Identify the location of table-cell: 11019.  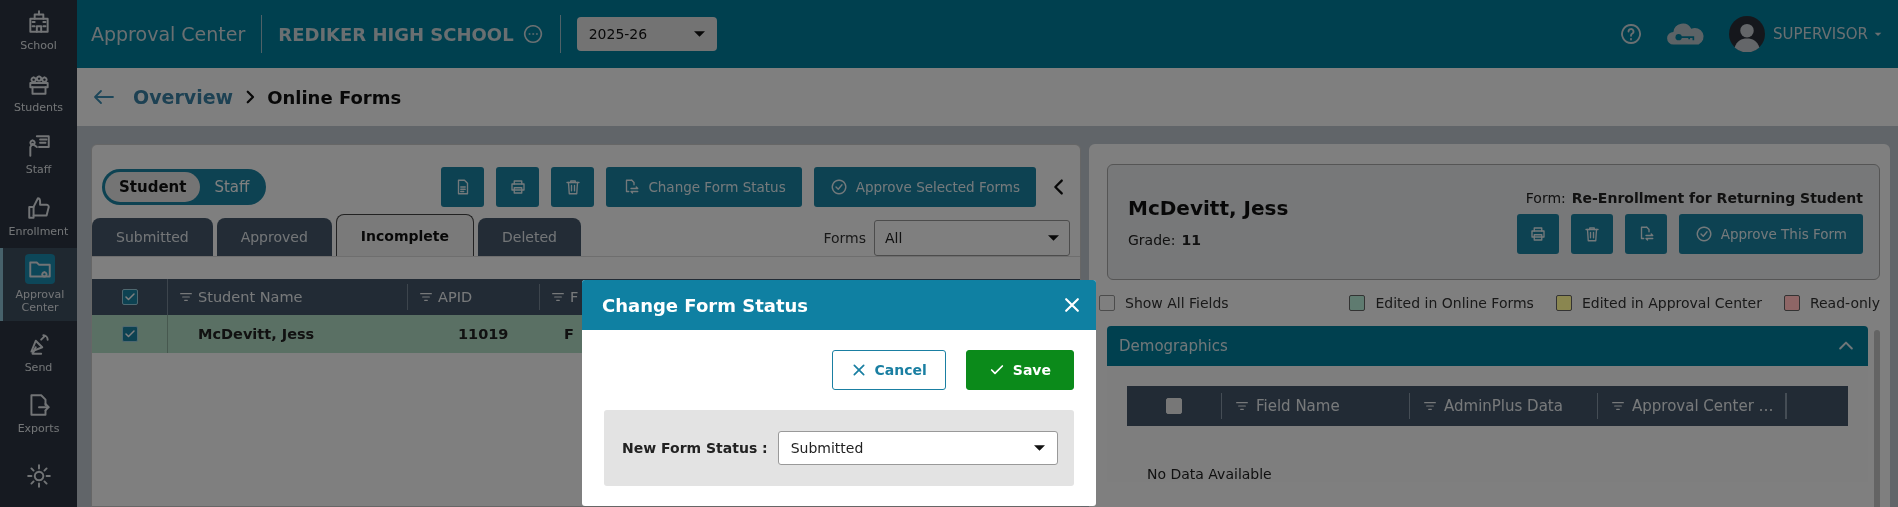
(483, 334).